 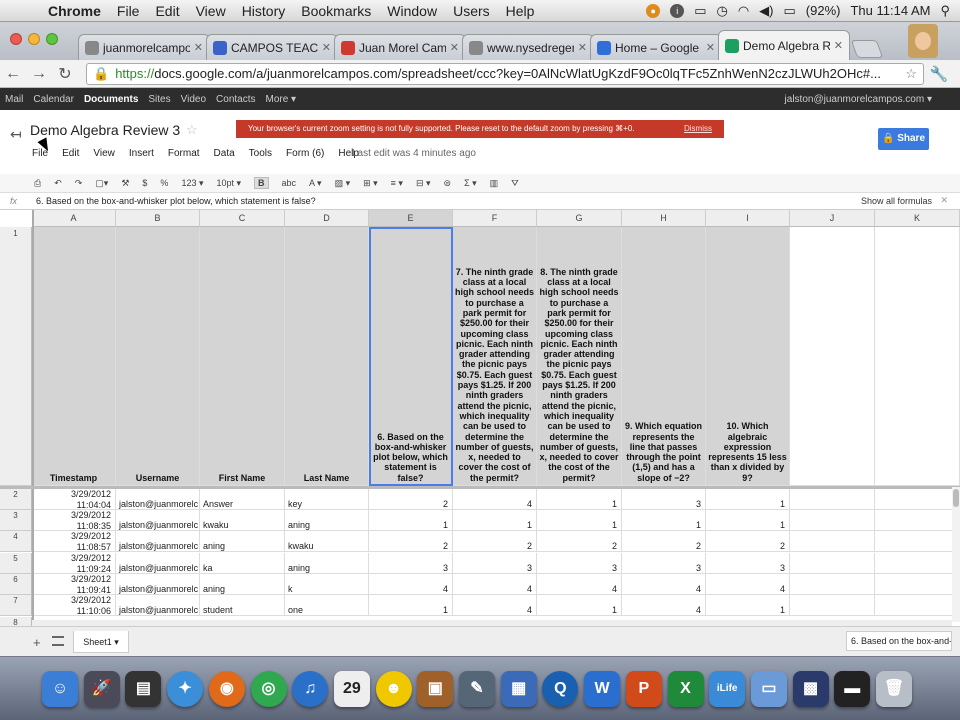 What do you see at coordinates (144, 183) in the screenshot?
I see `sheet-tool-button: $` at bounding box center [144, 183].